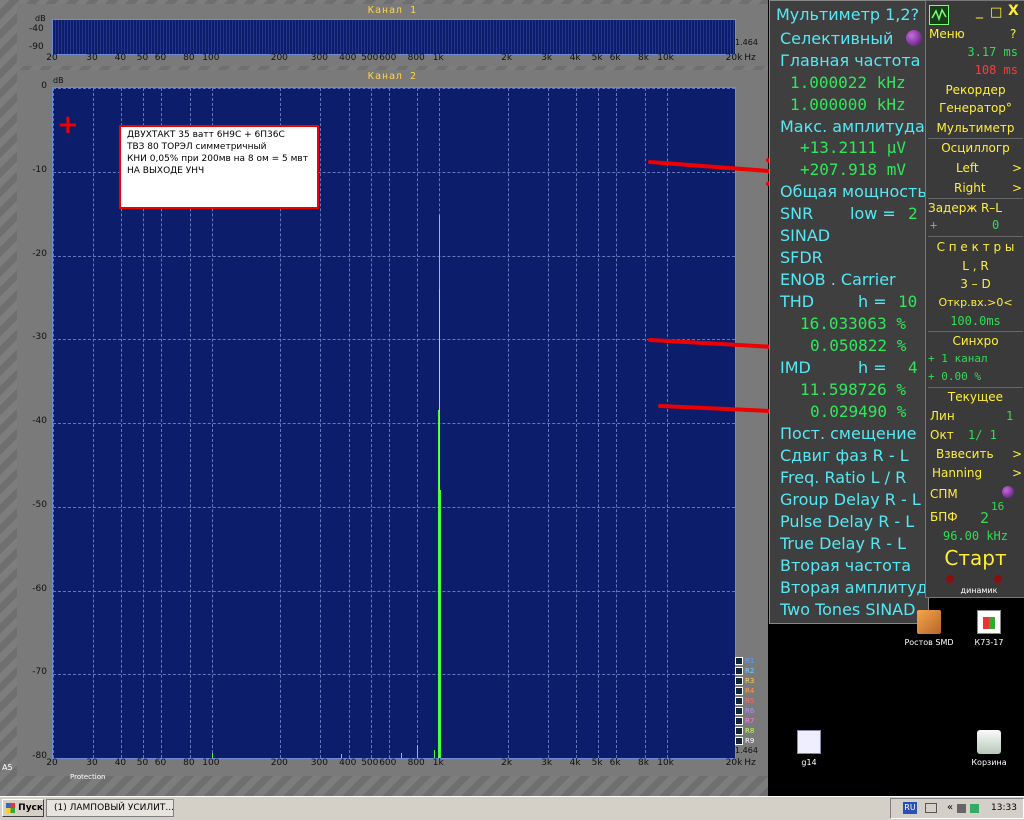 The image size is (1024, 820). What do you see at coordinates (547, 763) in the screenshot?
I see `x-tick-label: 3k` at bounding box center [547, 763].